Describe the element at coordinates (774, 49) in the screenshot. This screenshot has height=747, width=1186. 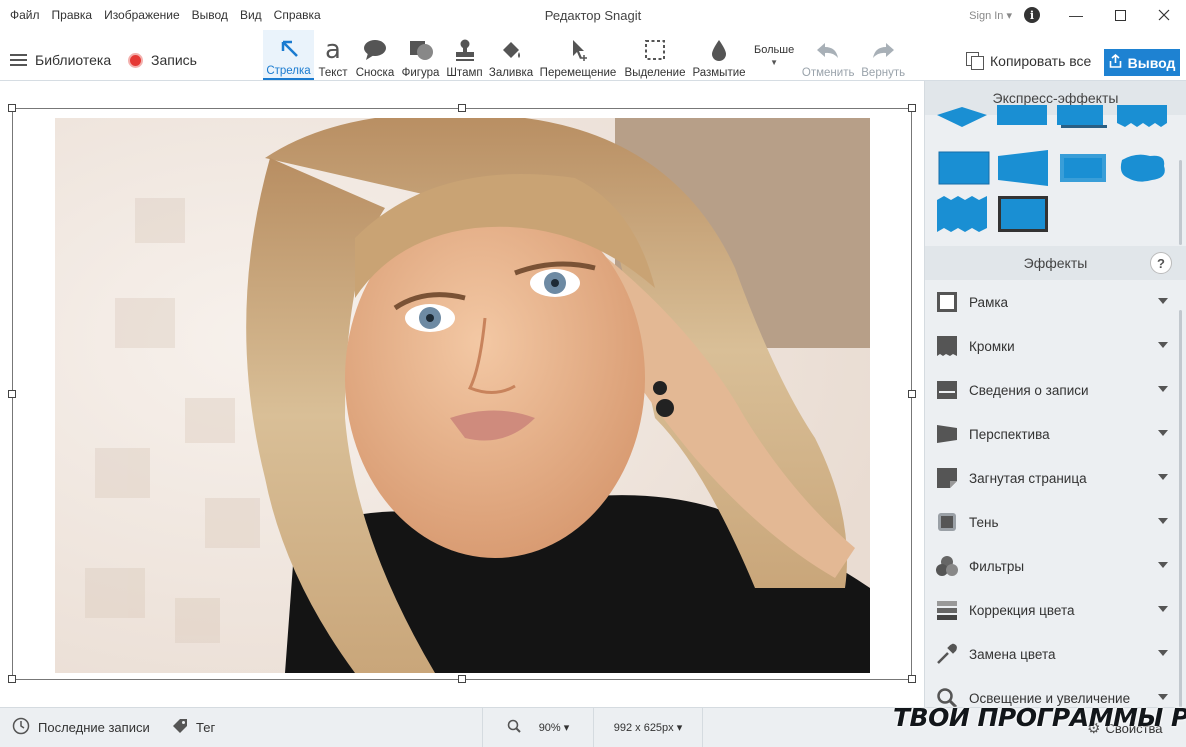
I see `more-label: Больше` at that location.